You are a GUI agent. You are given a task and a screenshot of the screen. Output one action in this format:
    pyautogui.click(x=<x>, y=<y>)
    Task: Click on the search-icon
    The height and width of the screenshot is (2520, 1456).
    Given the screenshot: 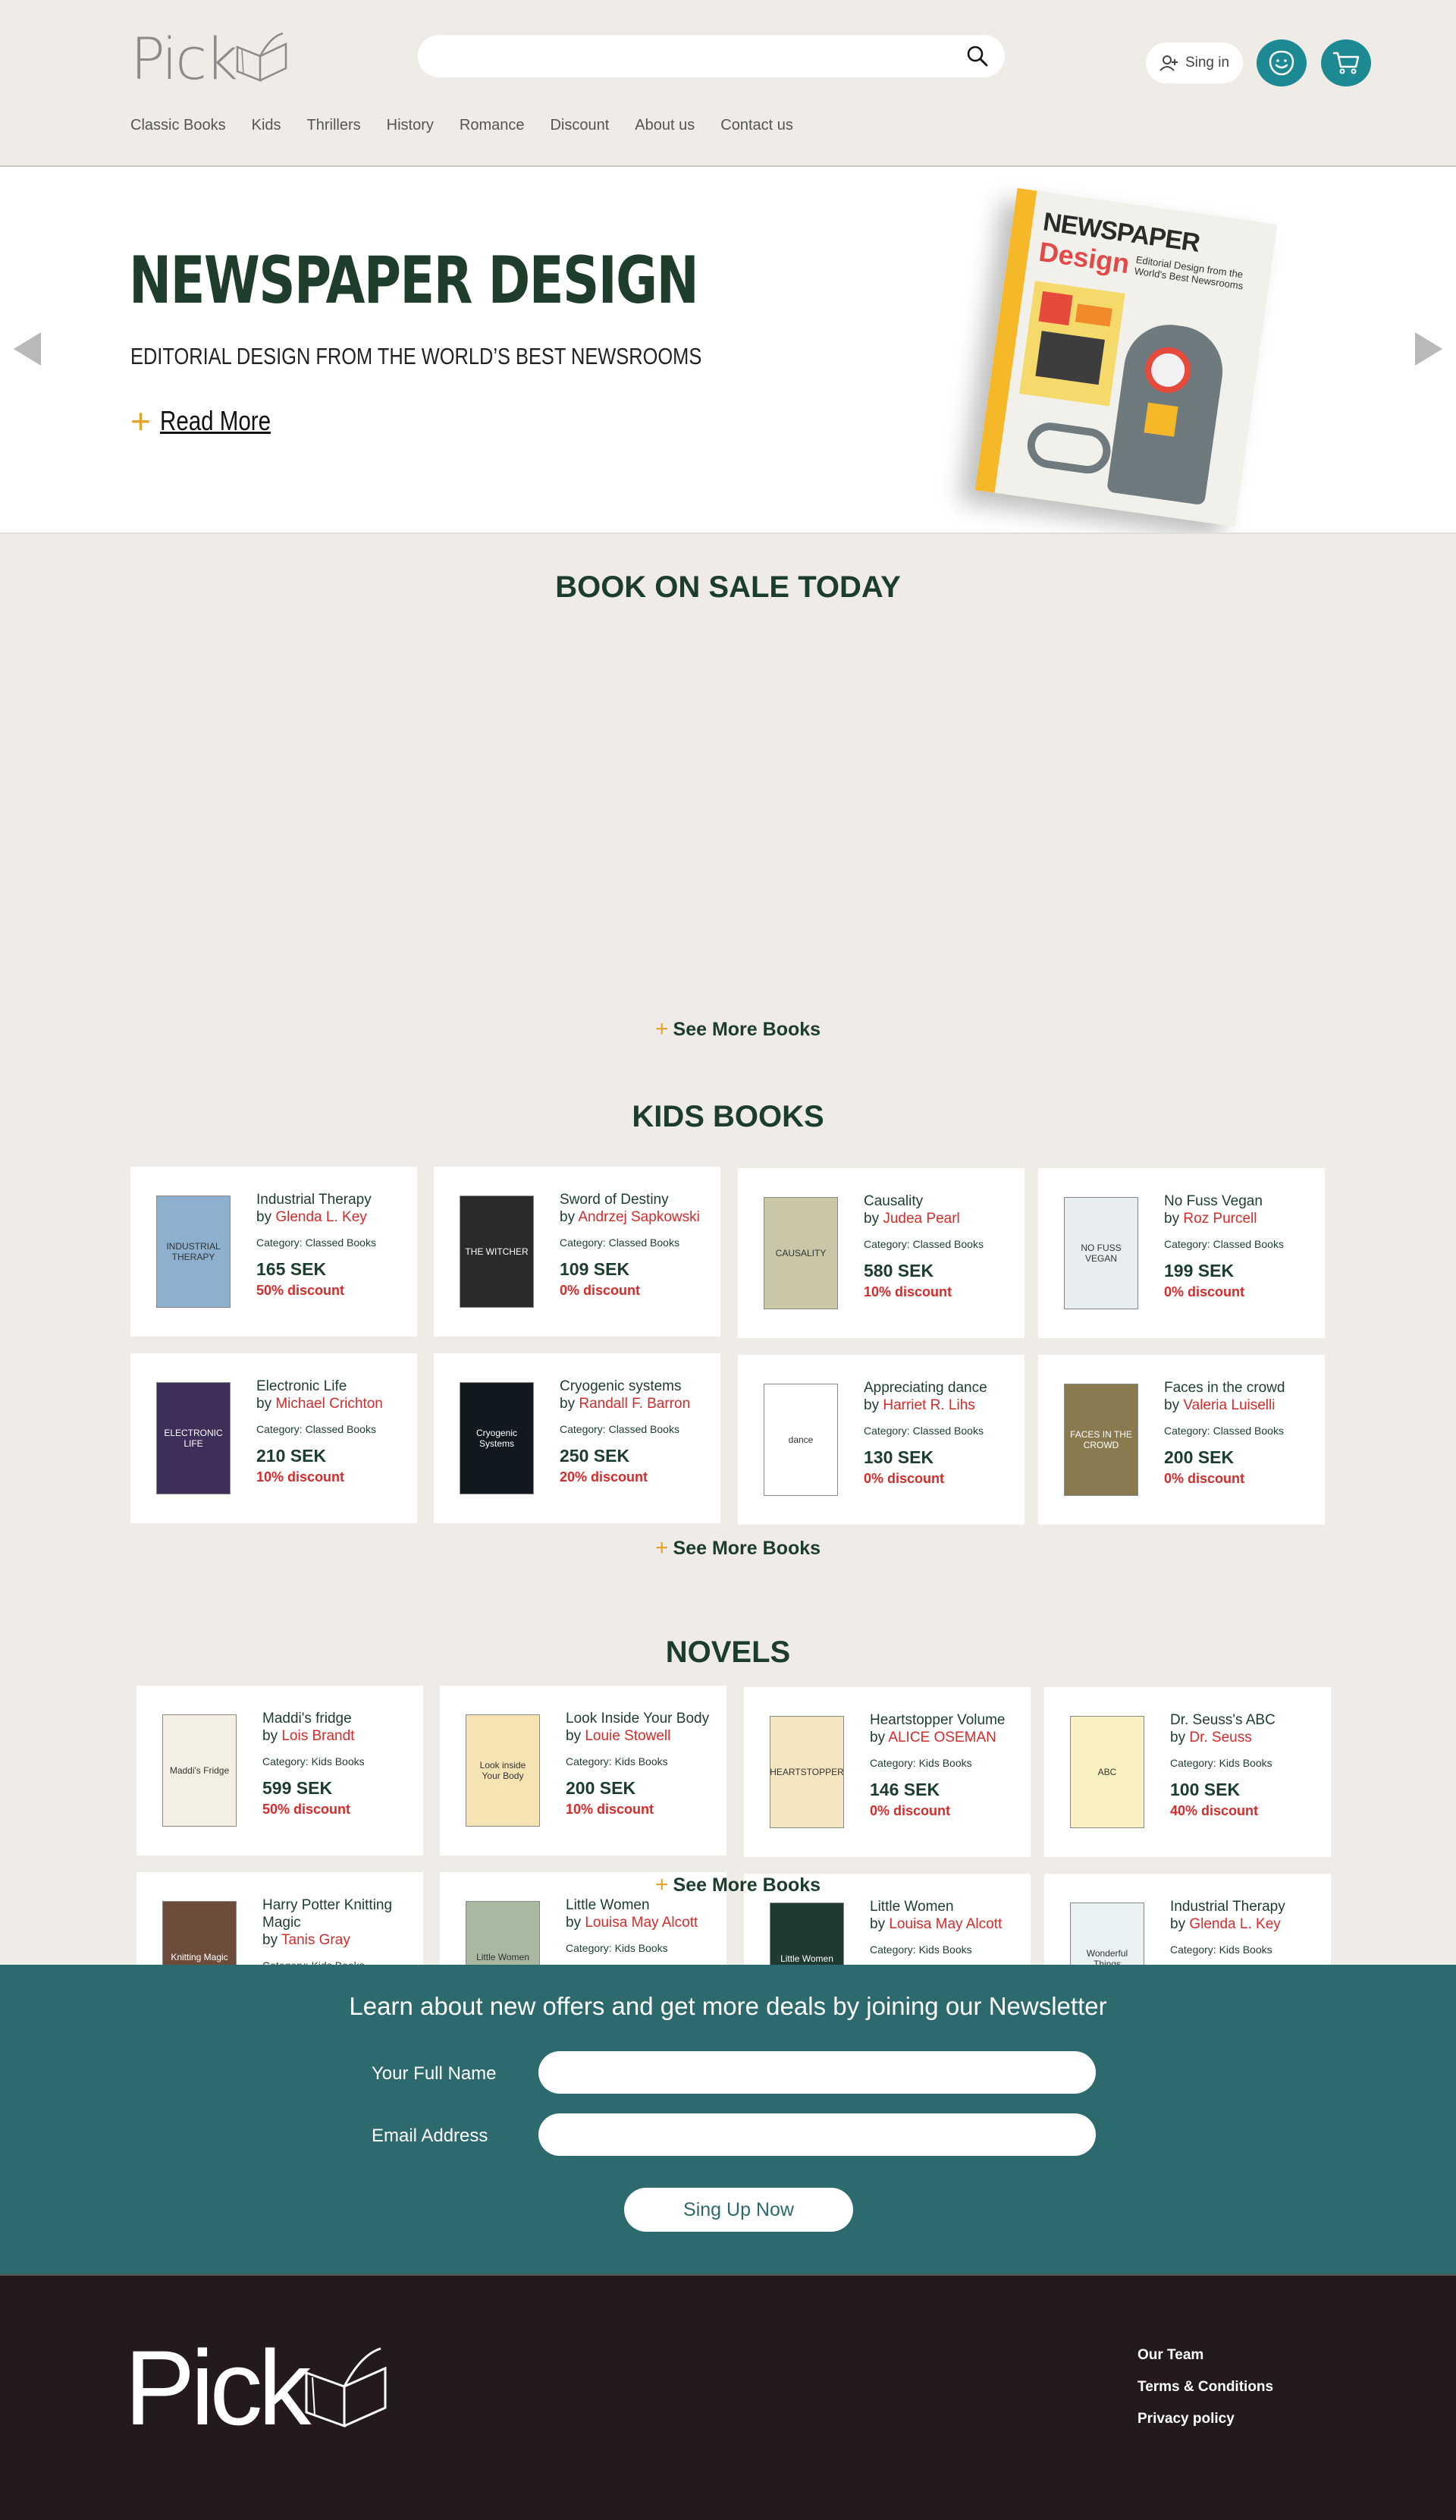 What is the action you would take?
    pyautogui.click(x=977, y=56)
    